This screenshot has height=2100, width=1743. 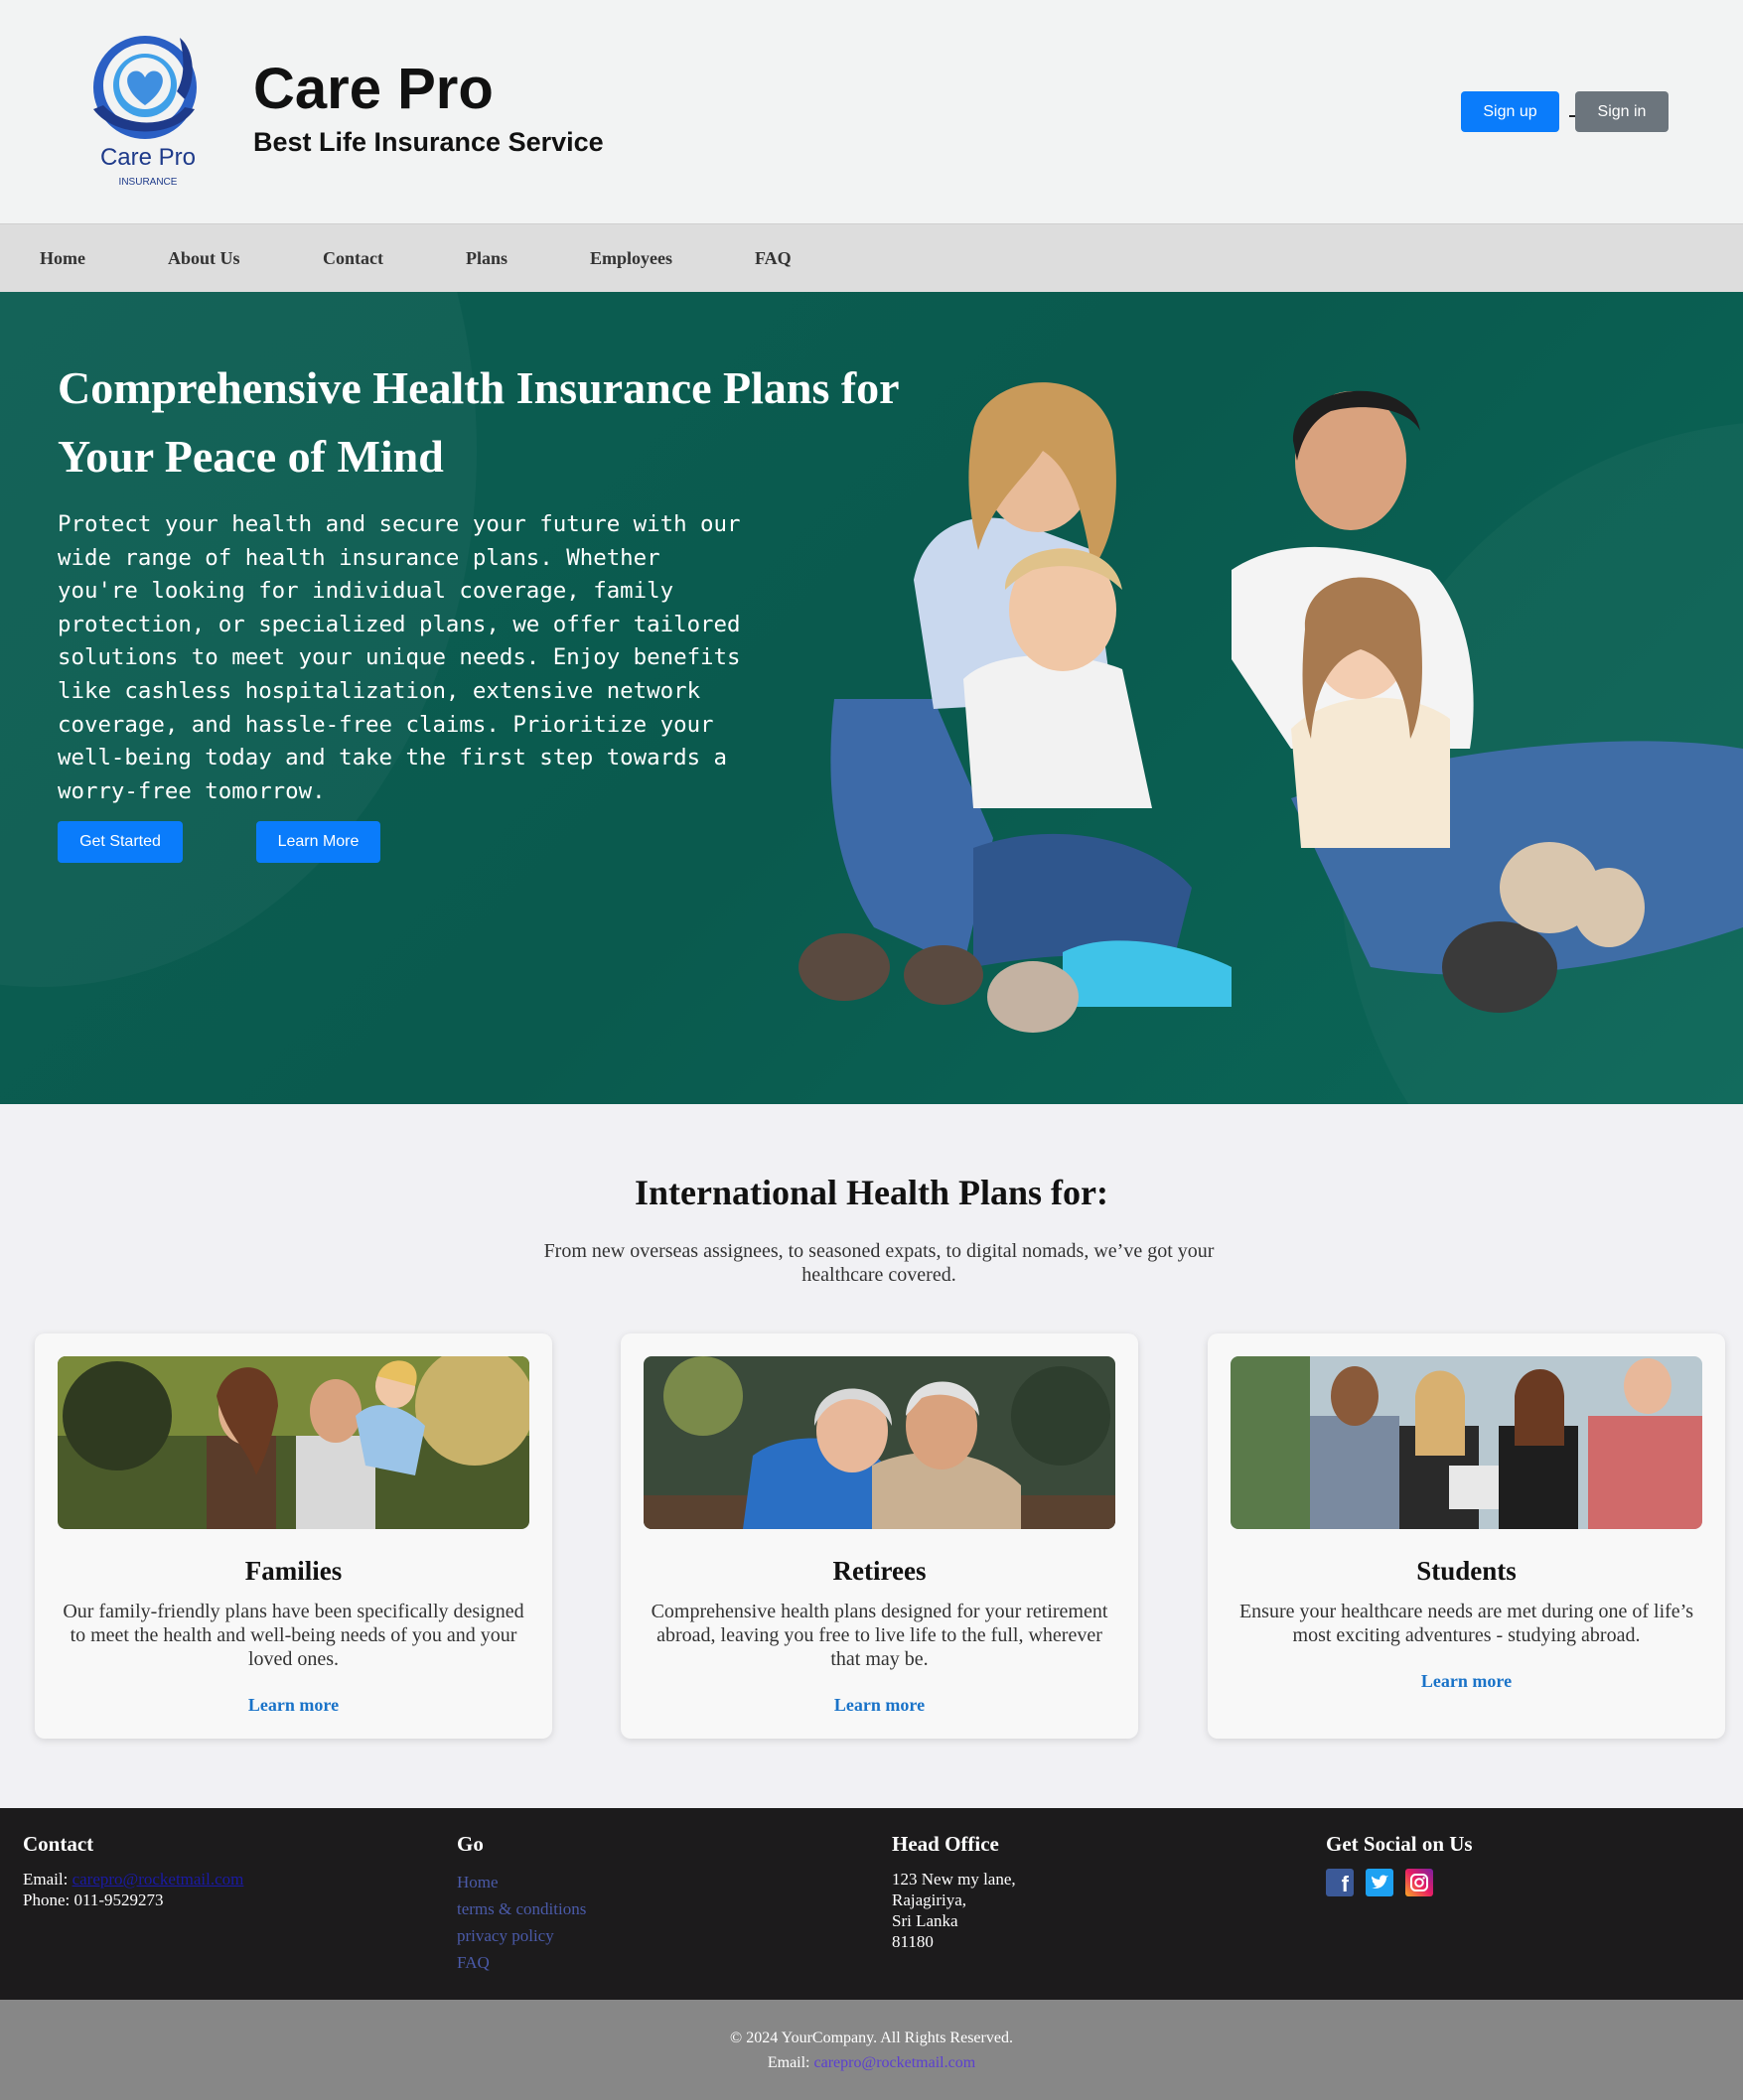 What do you see at coordinates (1510, 111) in the screenshot?
I see `signup-button: Sign up` at bounding box center [1510, 111].